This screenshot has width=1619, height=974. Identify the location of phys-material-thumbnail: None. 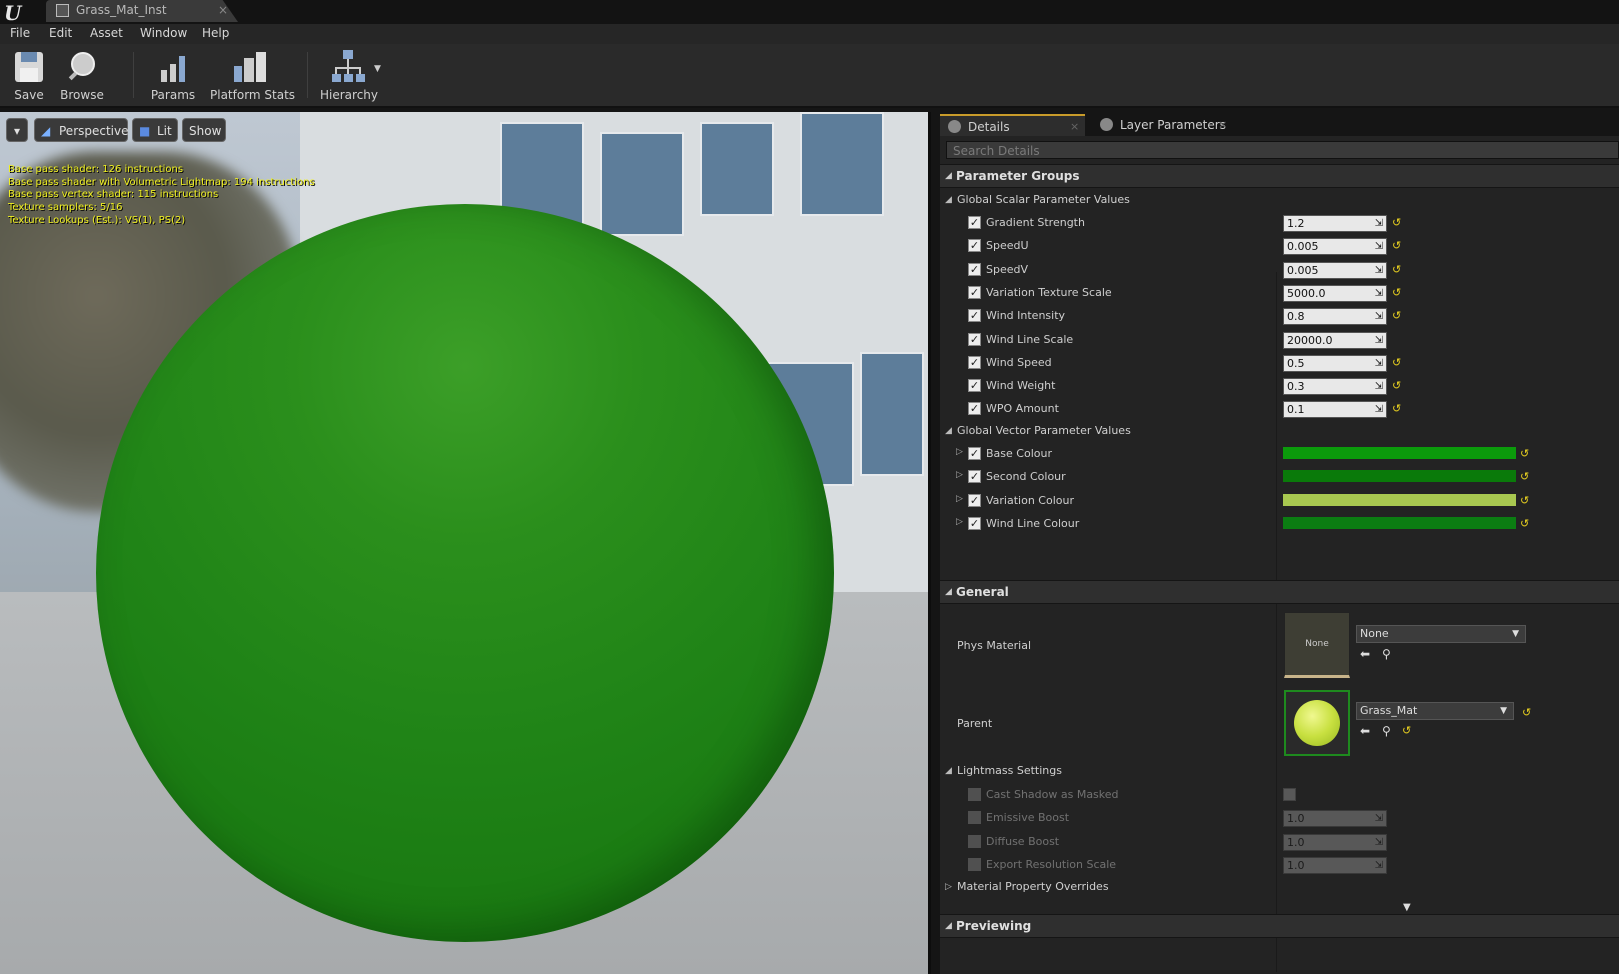
(1317, 645).